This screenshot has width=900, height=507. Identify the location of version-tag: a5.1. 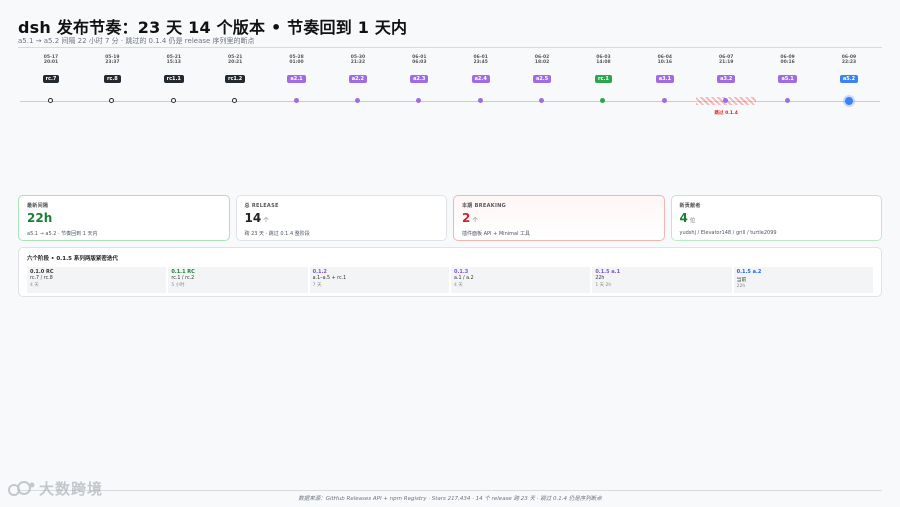
(787, 79).